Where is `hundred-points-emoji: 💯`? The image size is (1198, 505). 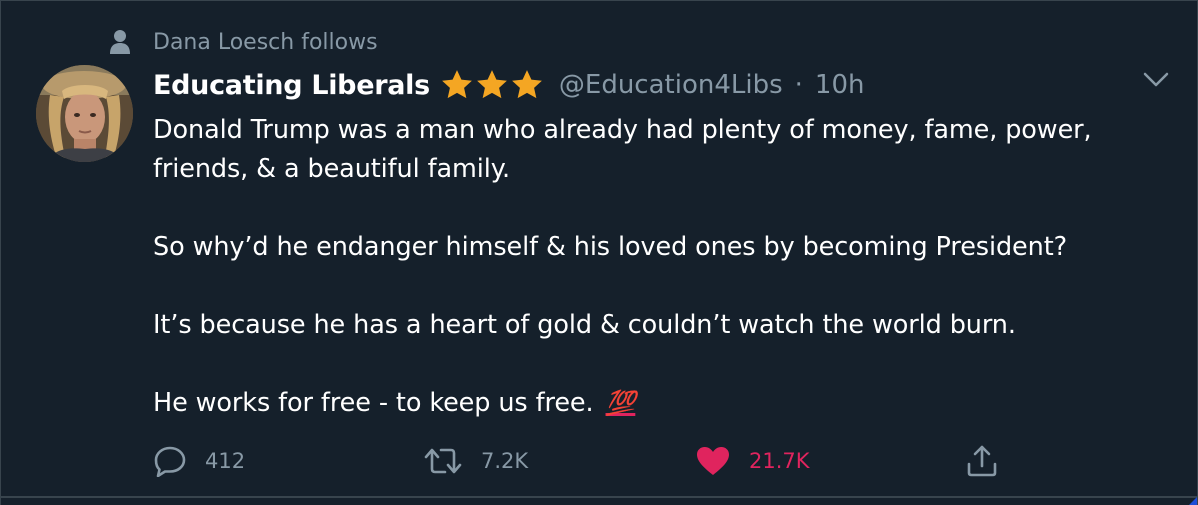
hundred-points-emoji: 💯 is located at coordinates (620, 403).